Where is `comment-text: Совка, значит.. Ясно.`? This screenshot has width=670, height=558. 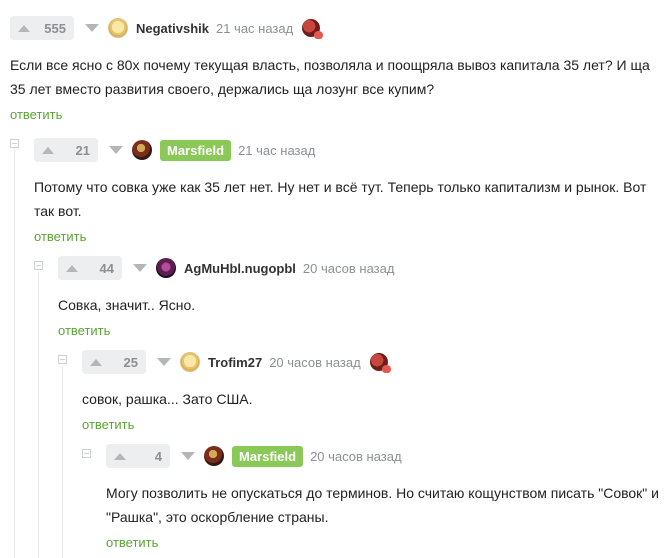
comment-text: Совка, значит.. Ясно. is located at coordinates (127, 305).